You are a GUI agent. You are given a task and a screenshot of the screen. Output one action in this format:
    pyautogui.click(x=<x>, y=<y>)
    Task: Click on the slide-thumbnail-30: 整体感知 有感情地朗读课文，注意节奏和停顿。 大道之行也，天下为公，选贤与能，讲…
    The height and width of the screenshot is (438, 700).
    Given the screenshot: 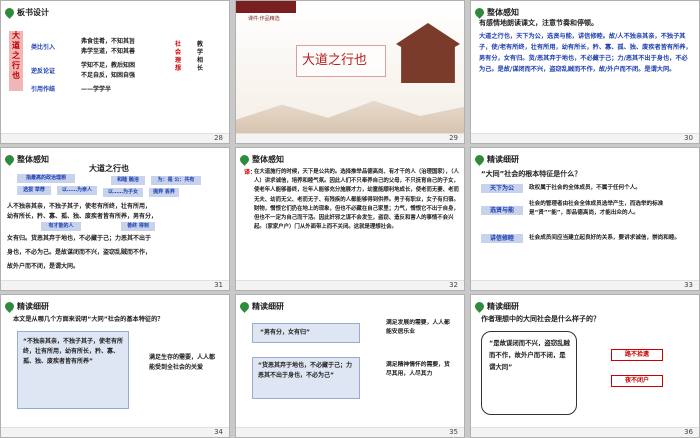 What is the action you would take?
    pyautogui.click(x=585, y=72)
    